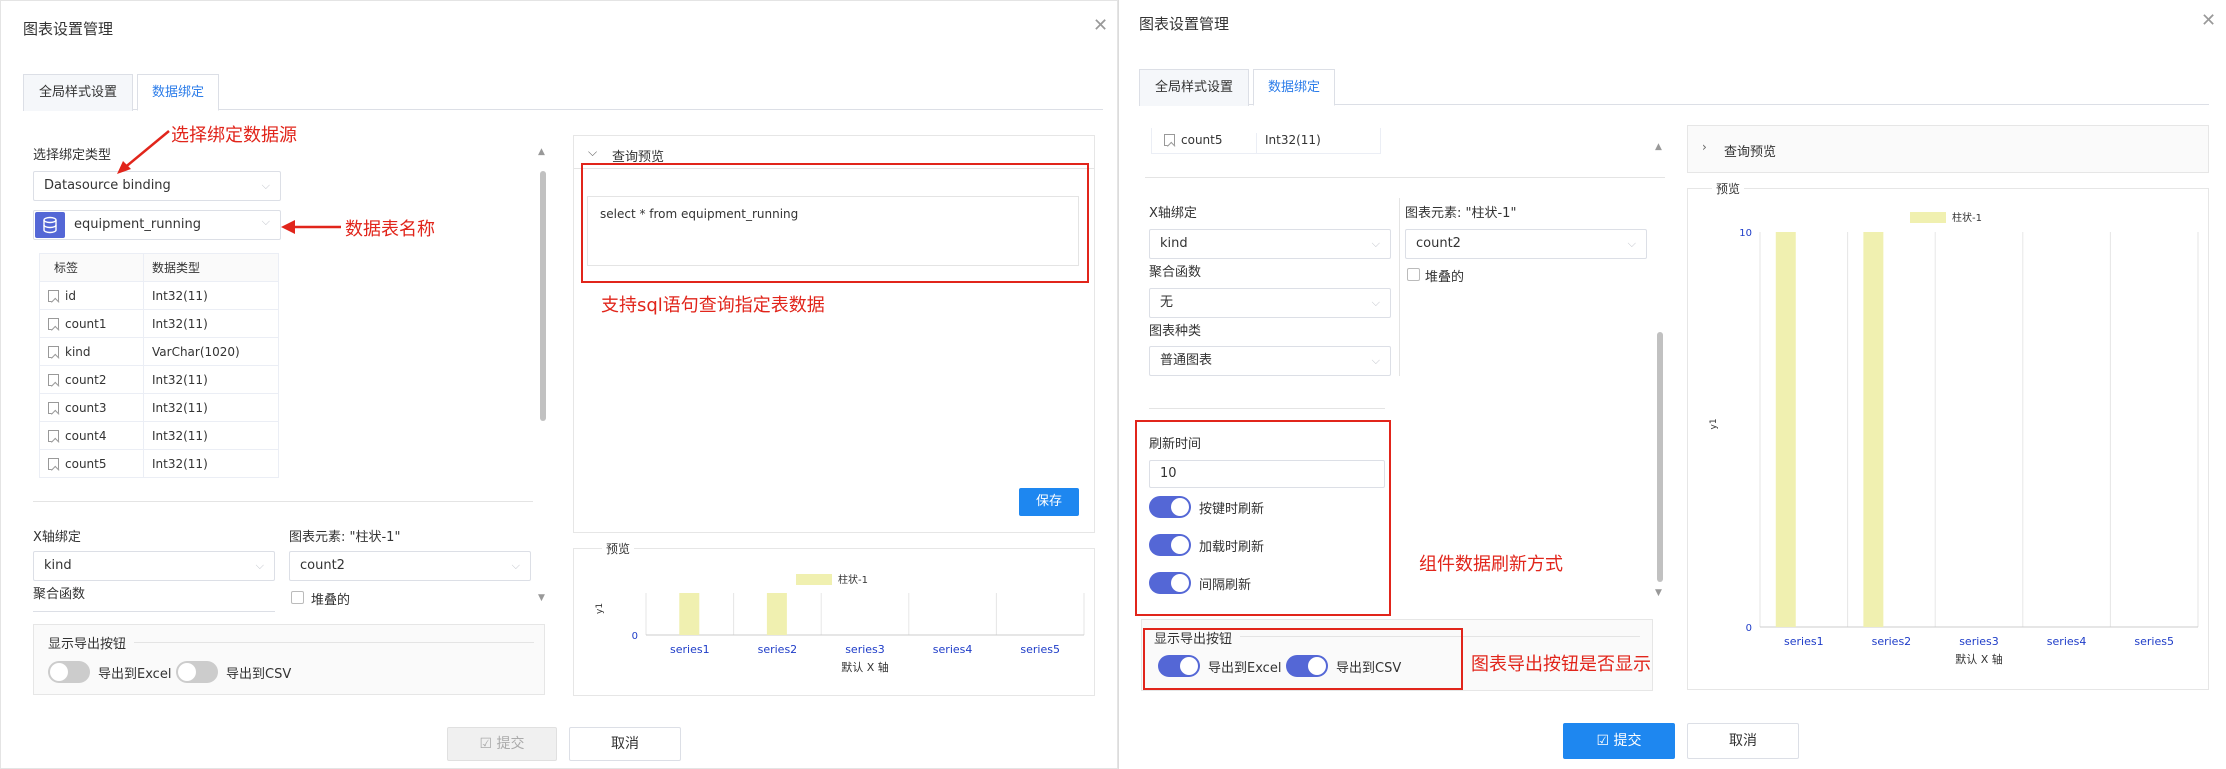 The width and height of the screenshot is (2226, 769). I want to click on x-axis-label: X轴绑定, so click(57, 537).